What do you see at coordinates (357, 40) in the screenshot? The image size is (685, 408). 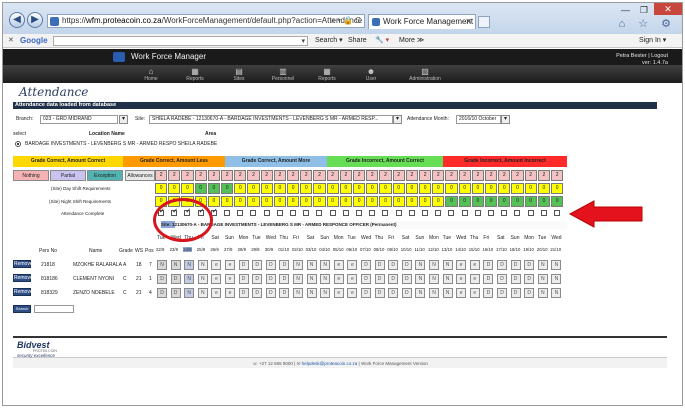 I see `share-button: Share` at bounding box center [357, 40].